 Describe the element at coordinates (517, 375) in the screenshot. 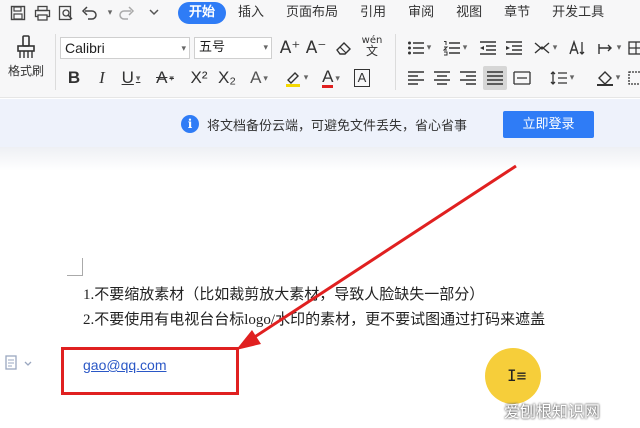

I see `text-cursor-icon: I≡` at that location.